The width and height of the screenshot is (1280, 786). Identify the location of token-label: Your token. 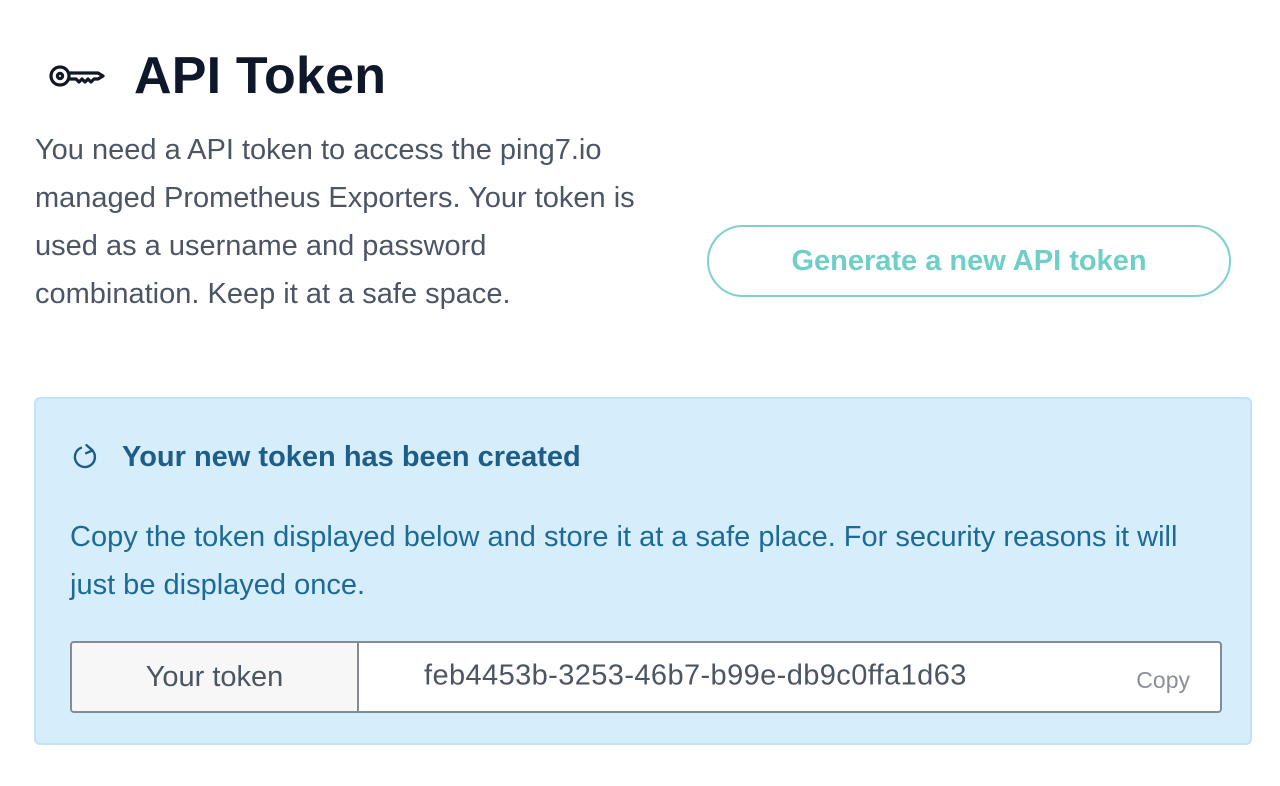
(215, 677).